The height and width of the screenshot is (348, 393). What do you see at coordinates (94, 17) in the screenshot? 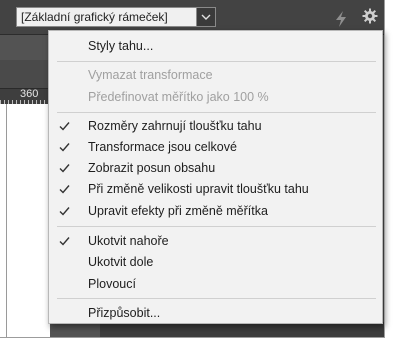
I see `object-style-value: [Základní grafický rámeček]` at bounding box center [94, 17].